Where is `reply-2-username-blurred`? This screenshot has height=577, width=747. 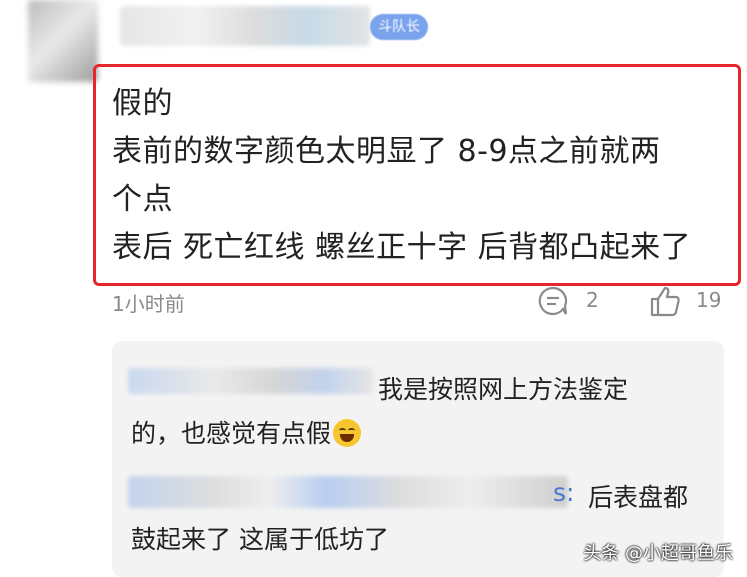
reply-2-username-blurred is located at coordinates (348, 492).